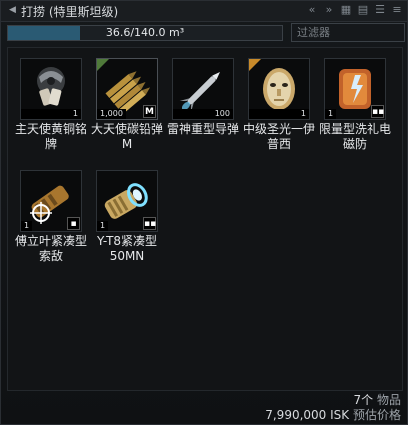  What do you see at coordinates (50, 136) in the screenshot?
I see `item-name: 主天使黄铜铭牌` at bounding box center [50, 136].